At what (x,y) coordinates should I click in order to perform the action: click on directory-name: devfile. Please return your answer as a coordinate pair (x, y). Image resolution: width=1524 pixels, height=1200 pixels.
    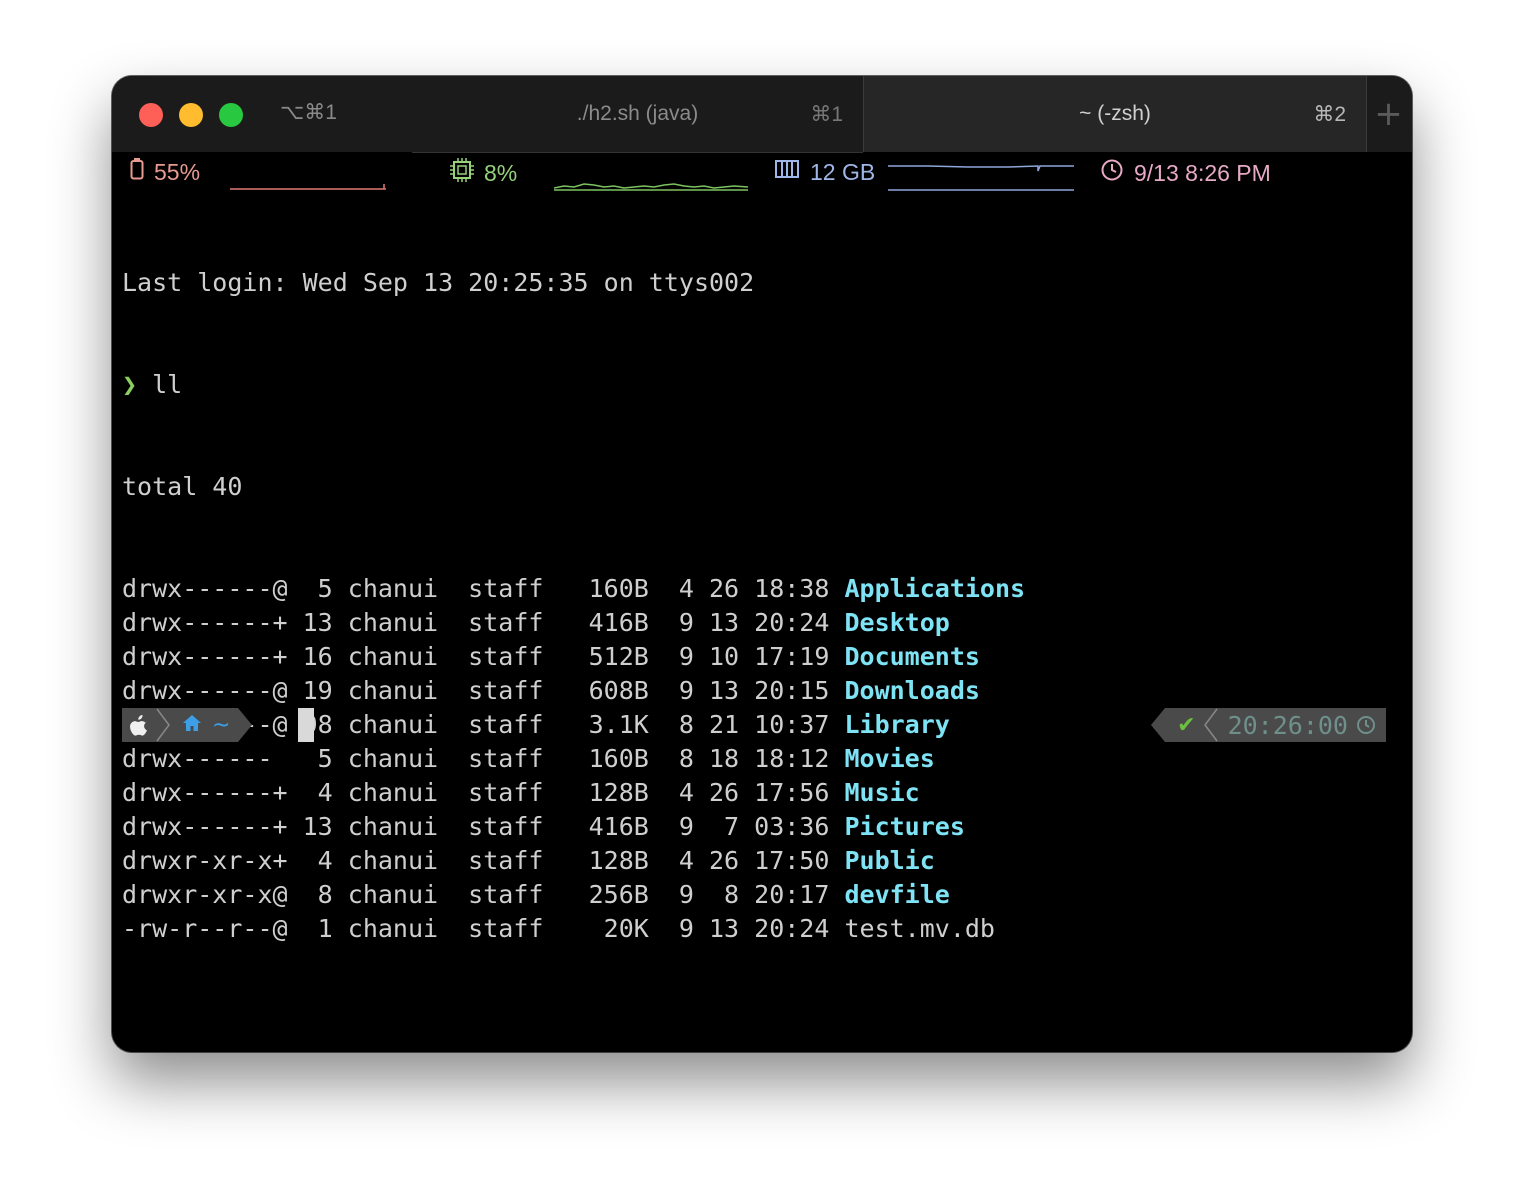
    Looking at the image, I should click on (897, 894).